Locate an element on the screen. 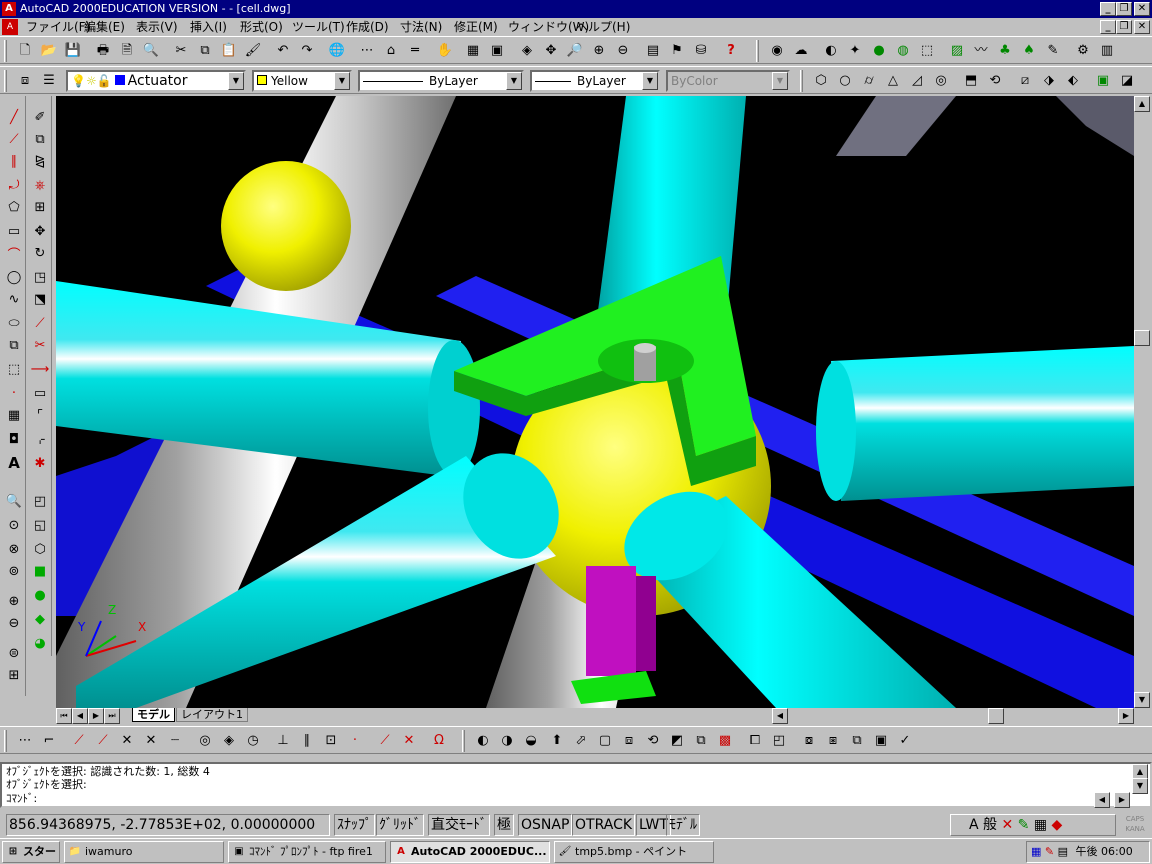  polygon-icon: ⬠ is located at coordinates (14, 207).